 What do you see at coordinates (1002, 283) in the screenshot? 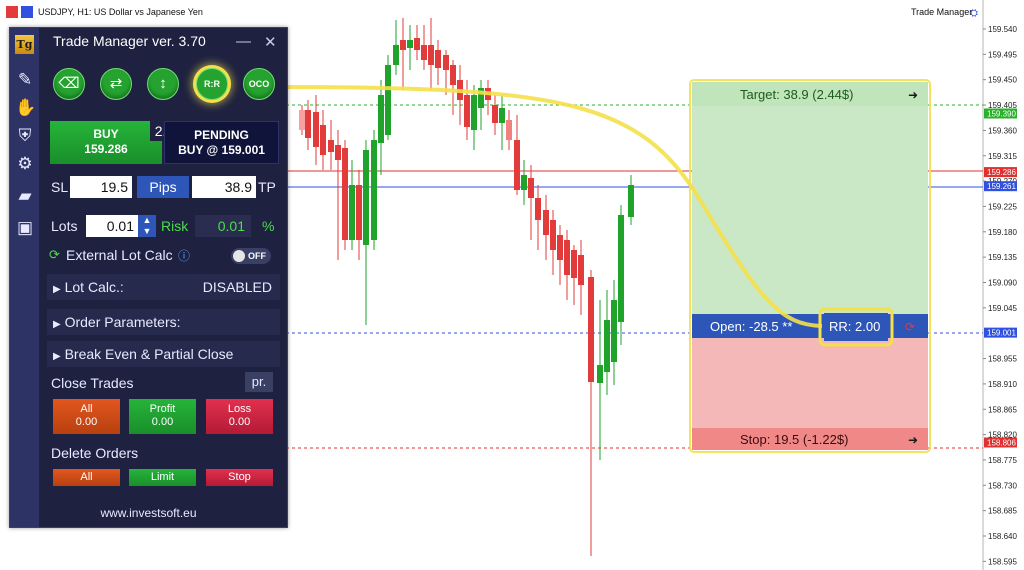
I see `price-tick: 159.090` at bounding box center [1002, 283].